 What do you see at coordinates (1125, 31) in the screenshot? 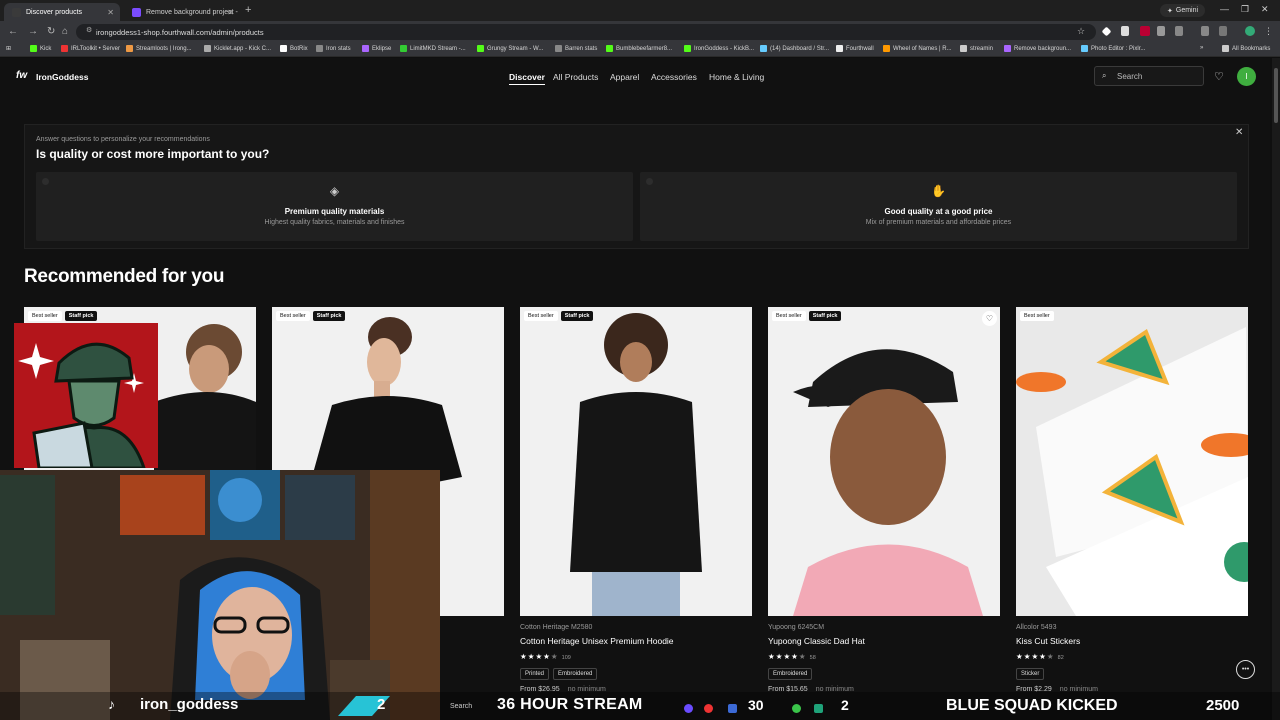
I see `extension-doc-icon` at bounding box center [1125, 31].